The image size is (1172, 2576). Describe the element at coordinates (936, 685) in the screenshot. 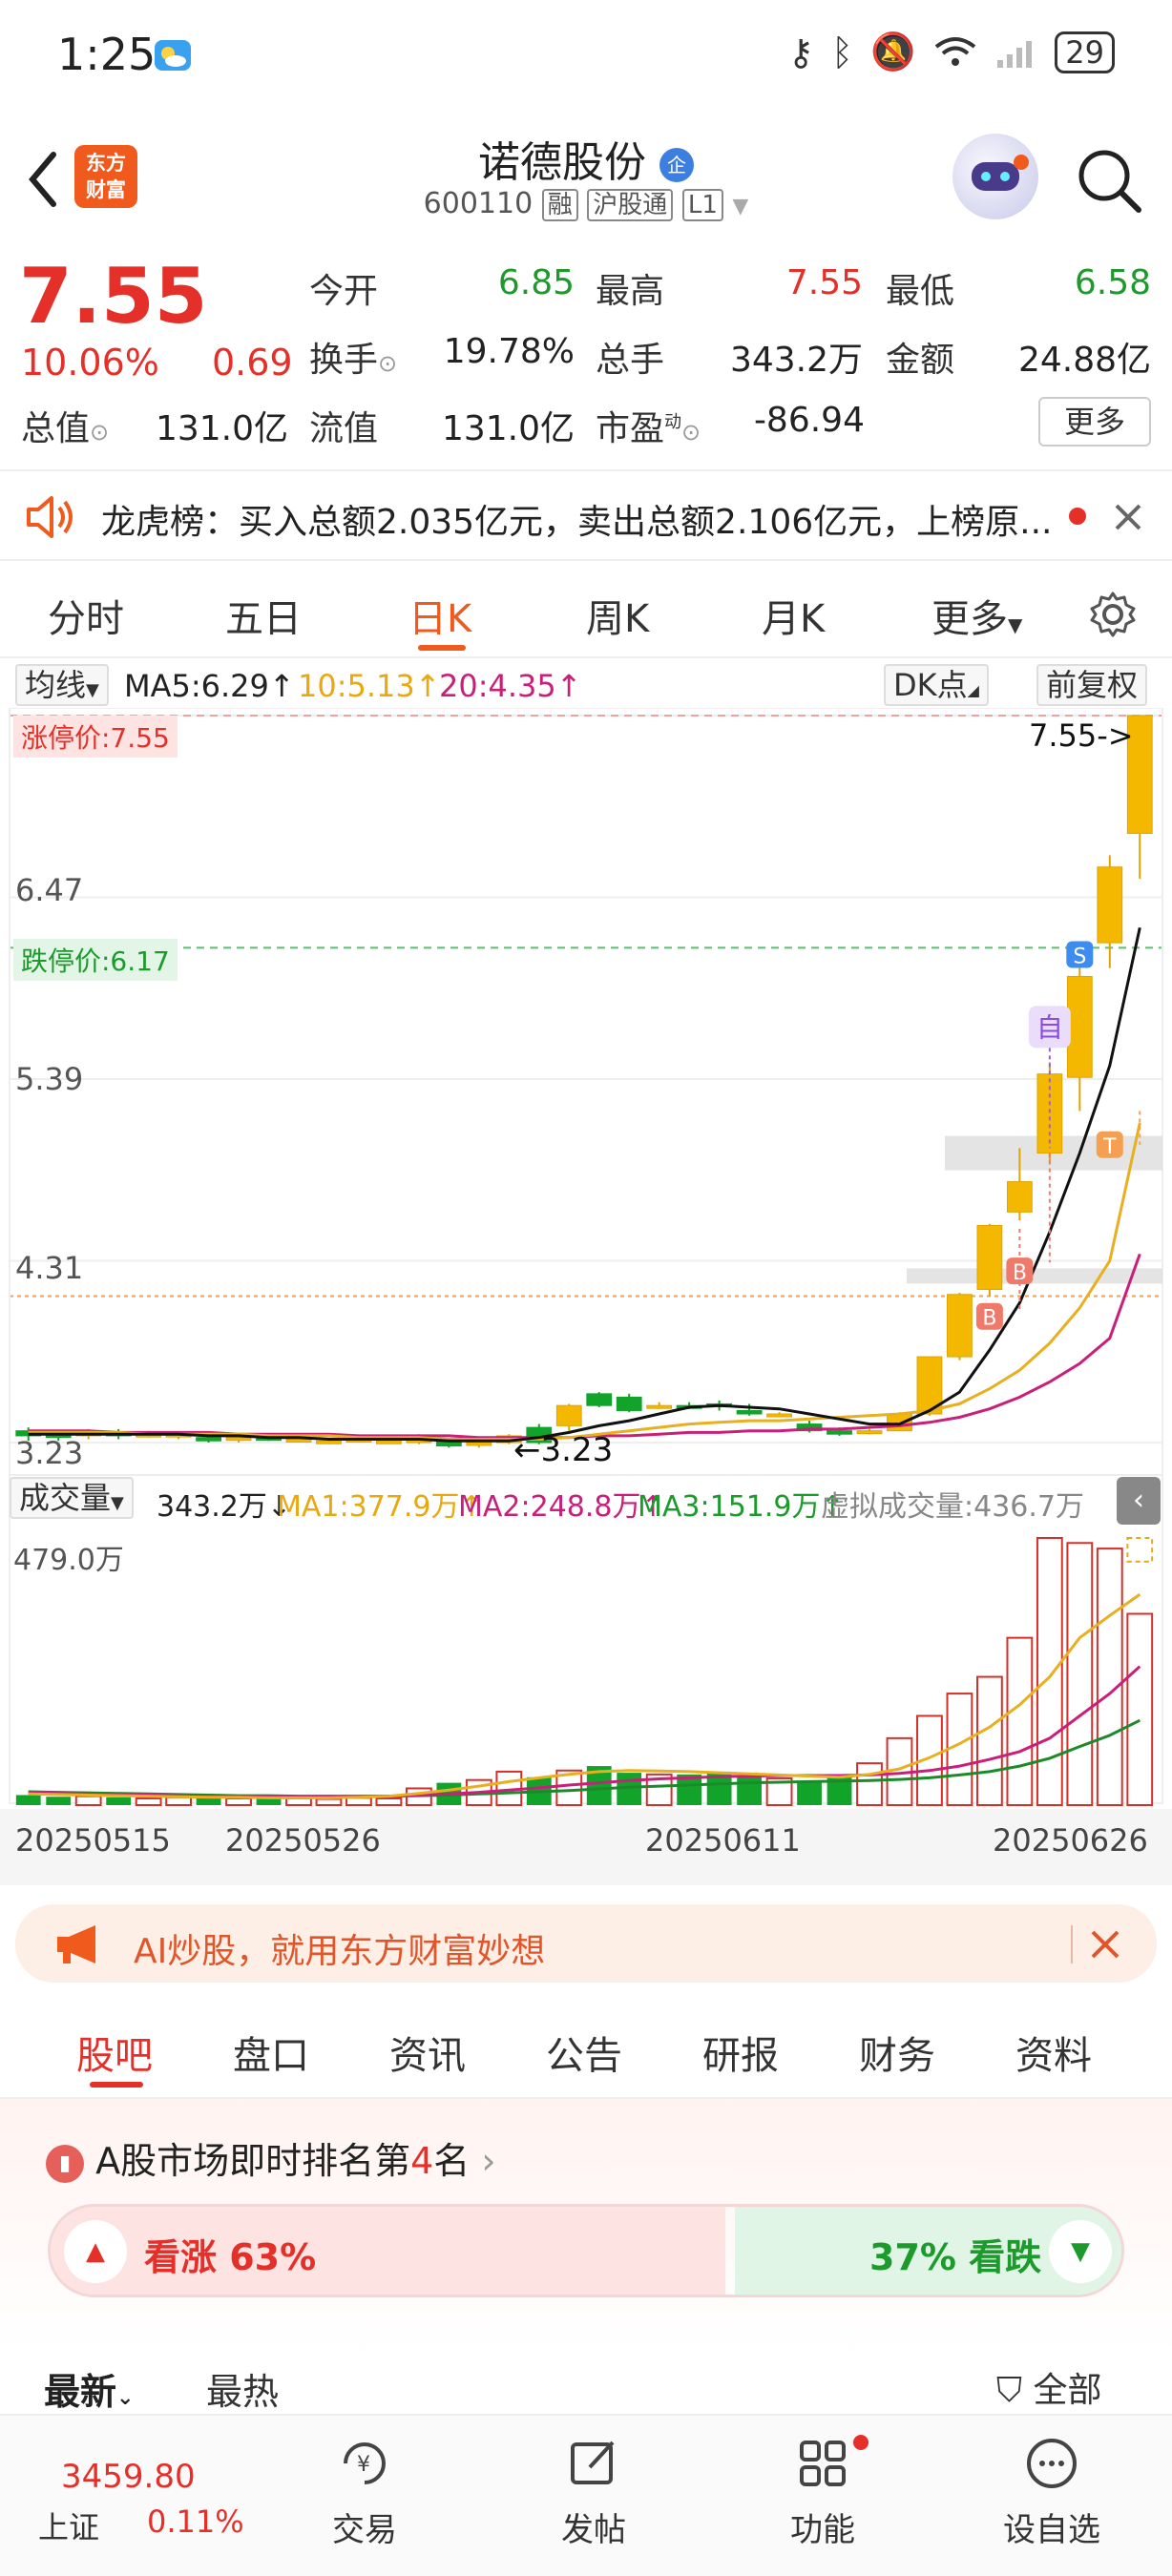

I see `dk-point-button: DK点◢` at that location.